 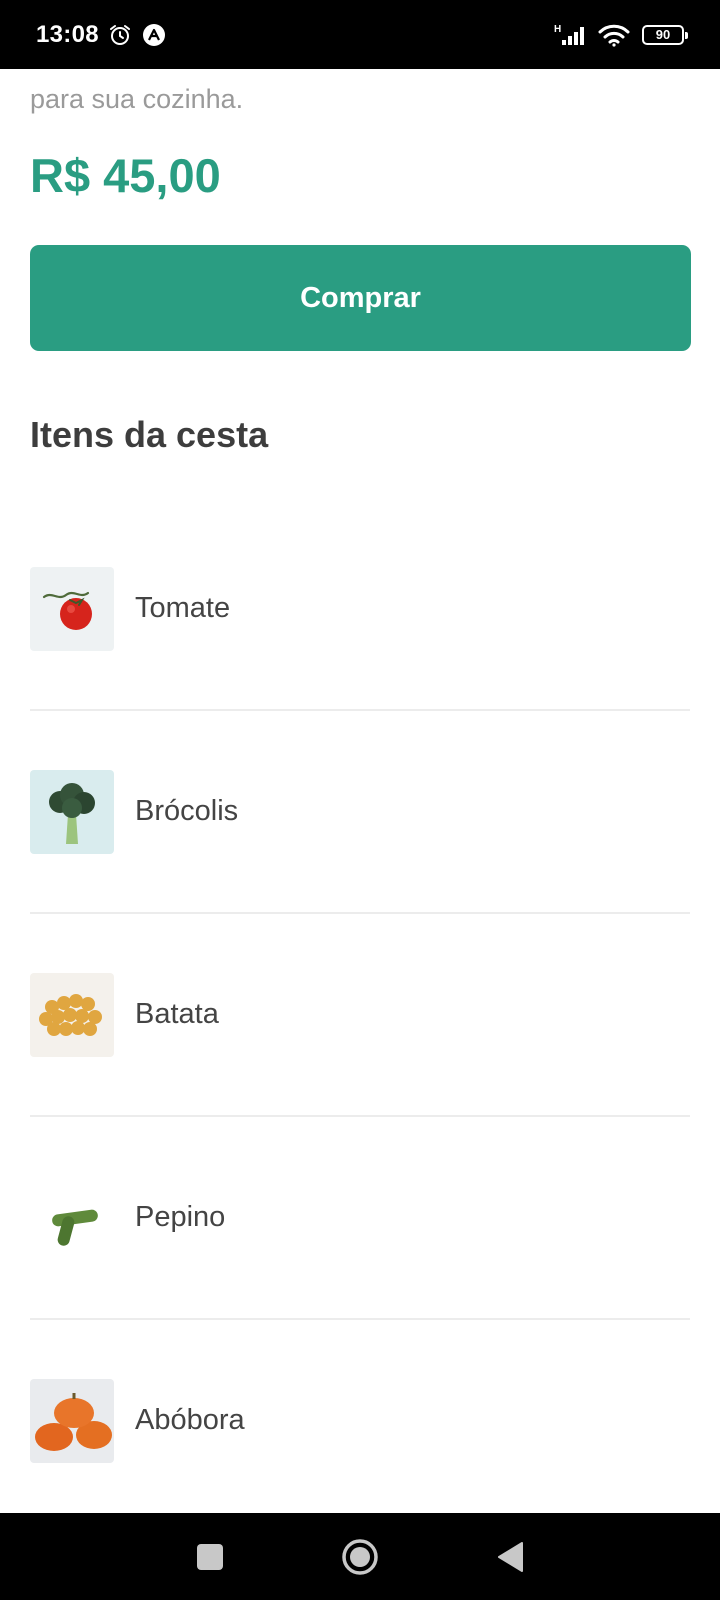 What do you see at coordinates (180, 1217) in the screenshot?
I see `item-name: Pepino` at bounding box center [180, 1217].